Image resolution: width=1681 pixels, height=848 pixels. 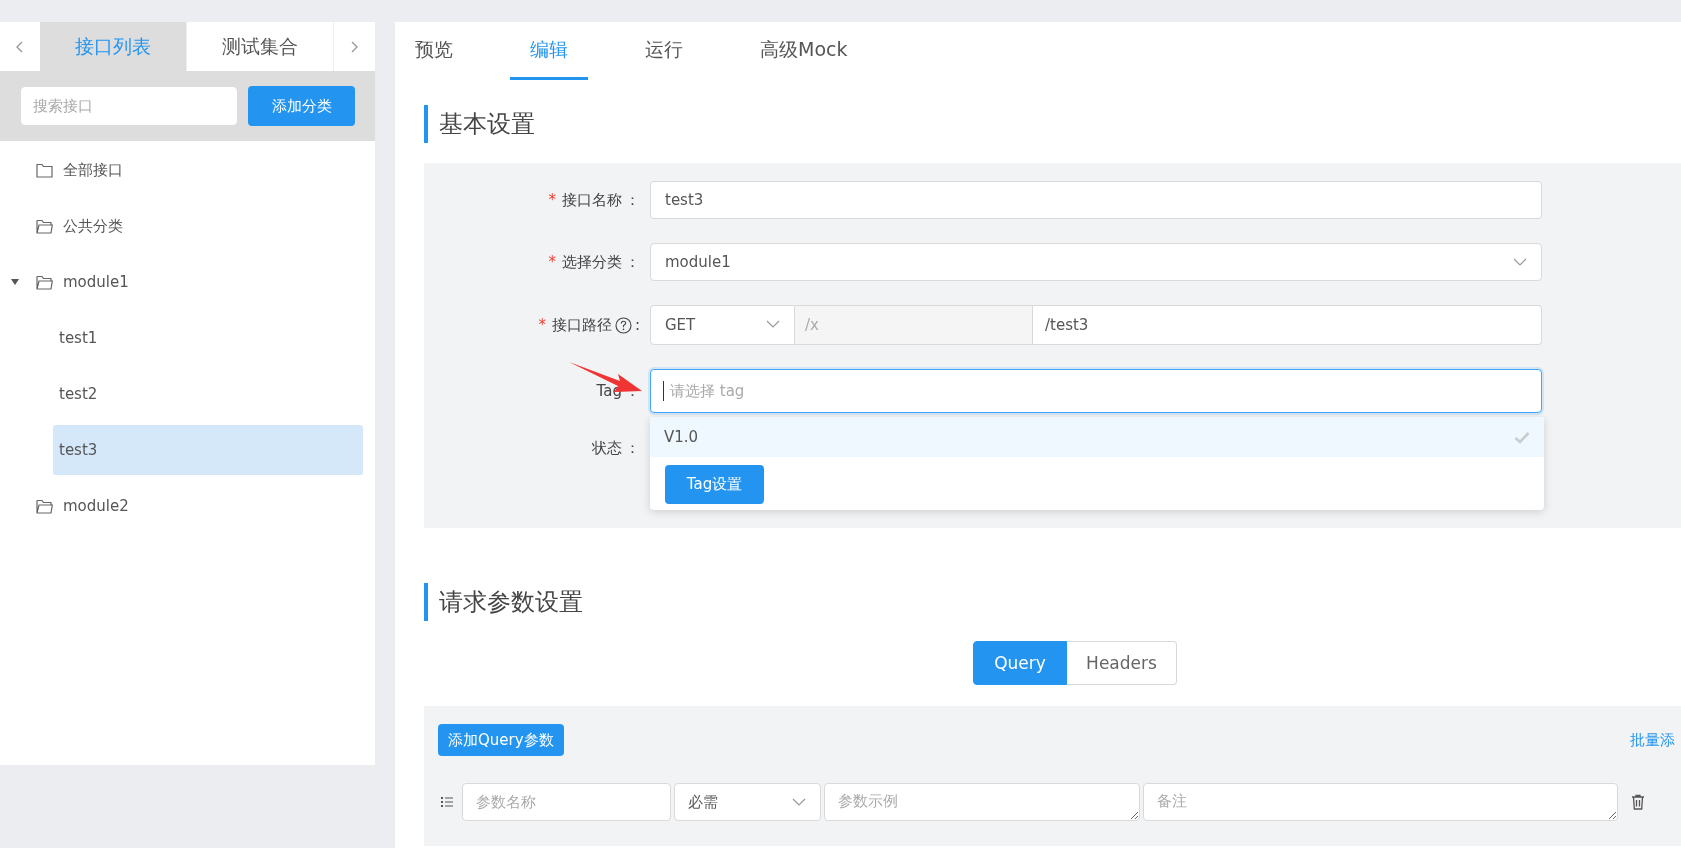 What do you see at coordinates (1287, 325) in the screenshot?
I see `path-field: /test3` at bounding box center [1287, 325].